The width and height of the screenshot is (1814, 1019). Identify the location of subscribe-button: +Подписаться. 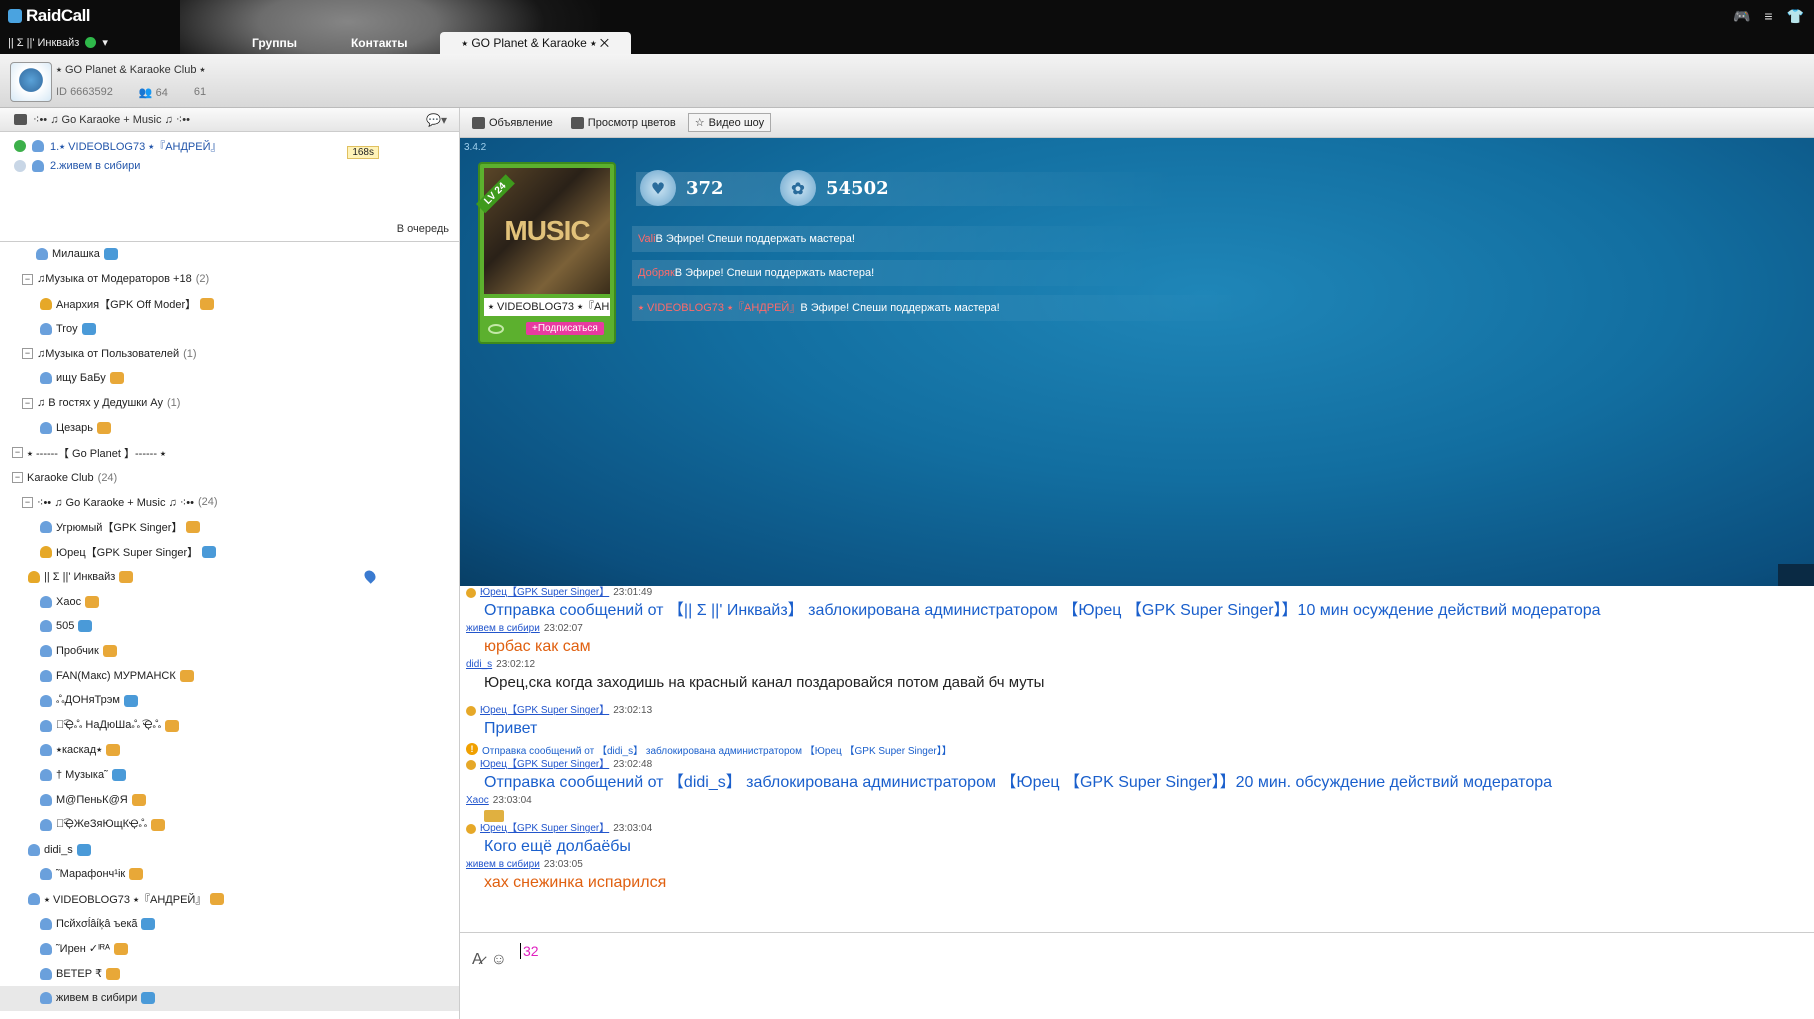
(565, 328).